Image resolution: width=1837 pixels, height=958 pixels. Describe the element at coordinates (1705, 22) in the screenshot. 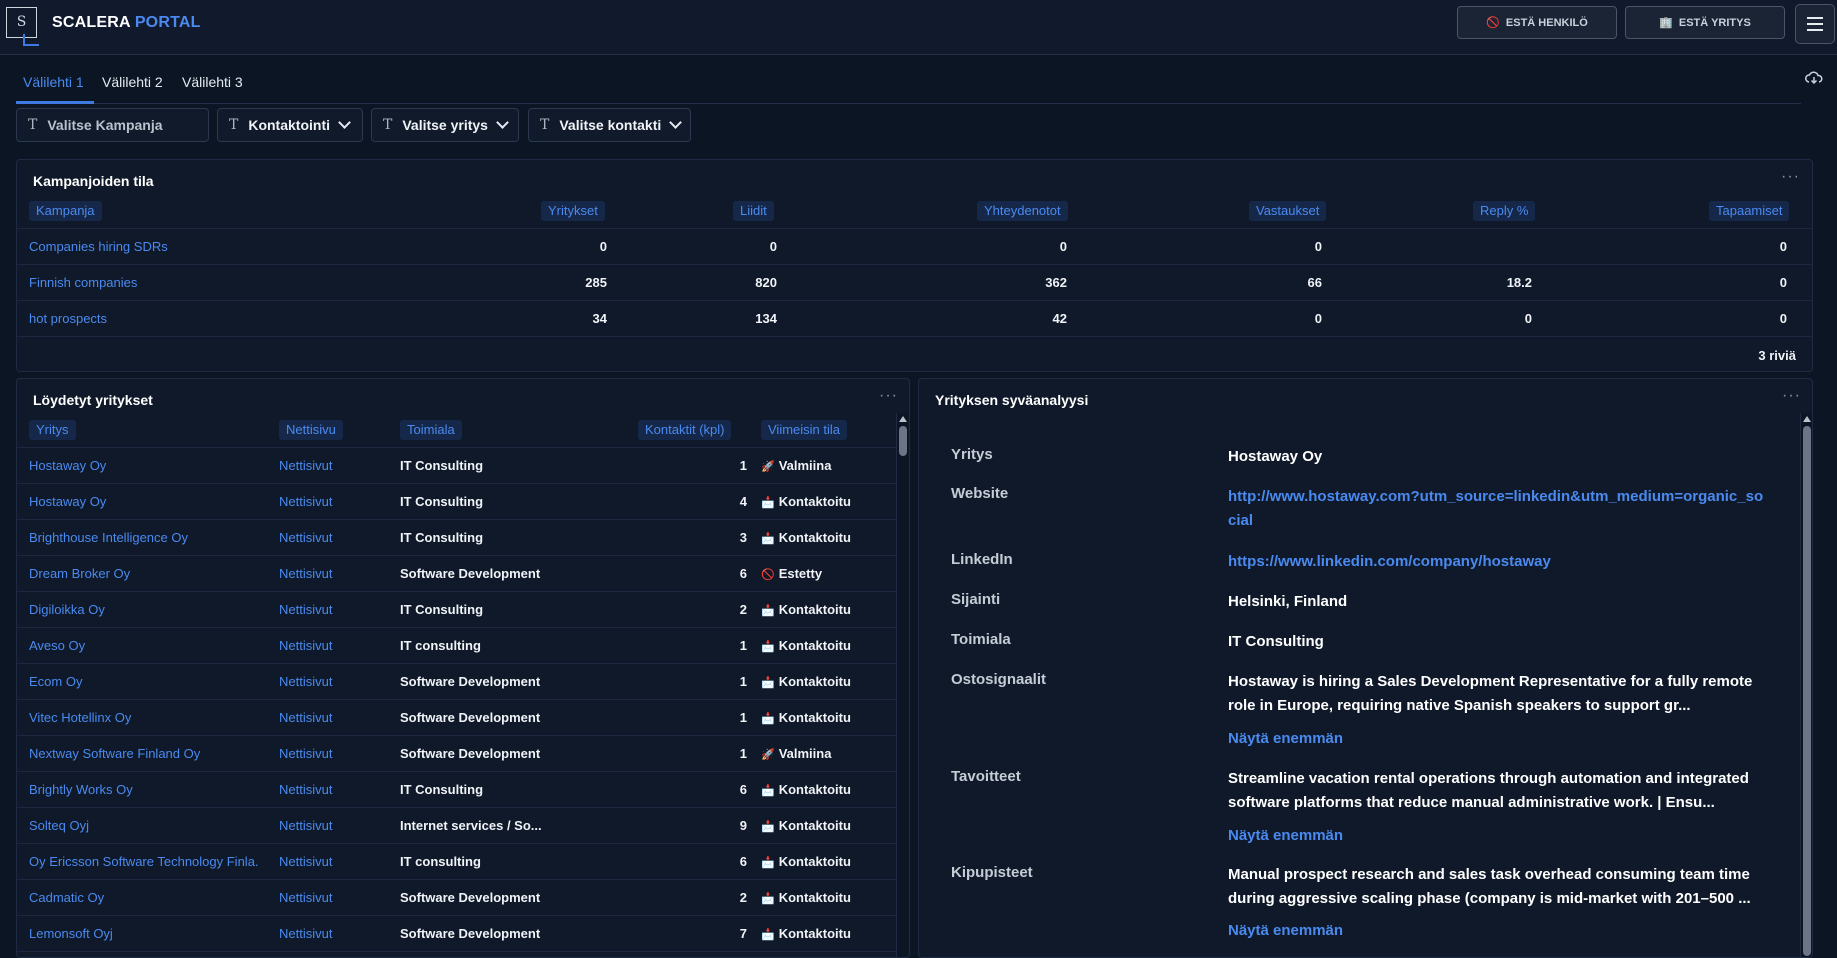

I see `block-company-button: 🏢 ESTÄ YRITYS` at that location.